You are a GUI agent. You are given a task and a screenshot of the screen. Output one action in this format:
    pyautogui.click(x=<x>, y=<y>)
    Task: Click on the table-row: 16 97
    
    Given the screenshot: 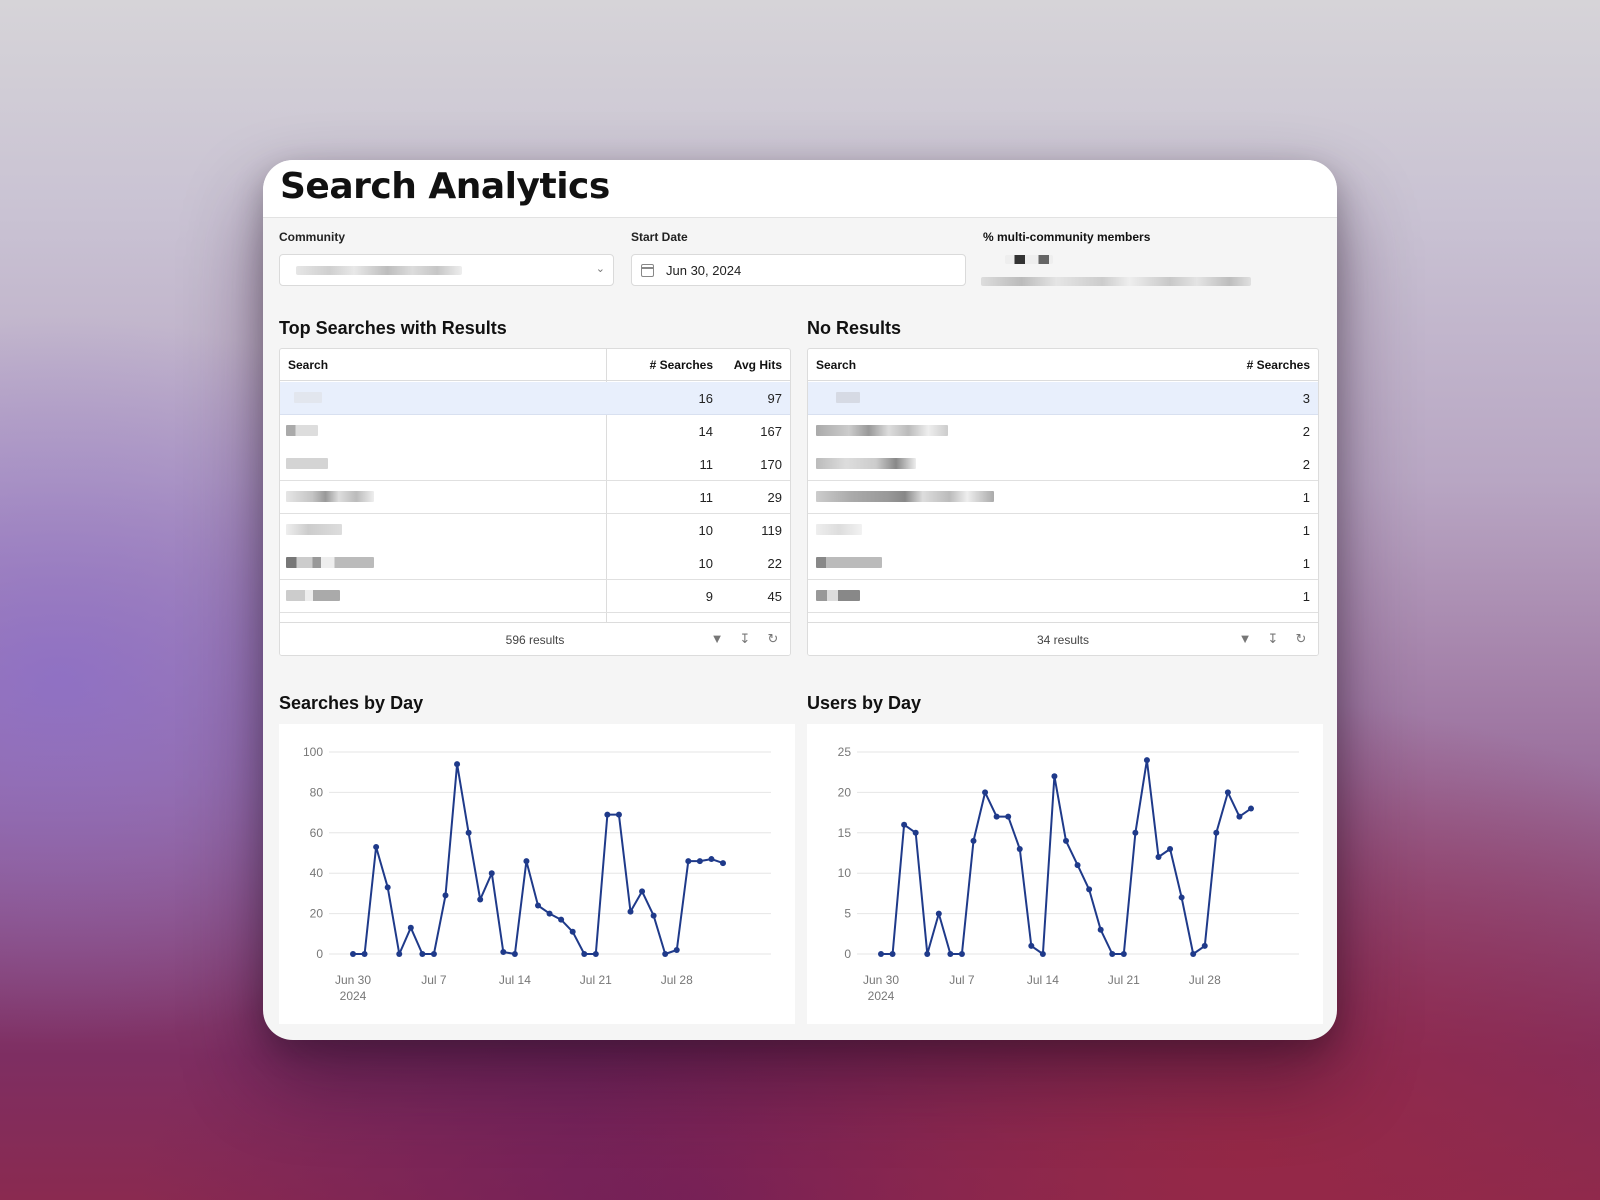 What is the action you would take?
    pyautogui.click(x=535, y=398)
    